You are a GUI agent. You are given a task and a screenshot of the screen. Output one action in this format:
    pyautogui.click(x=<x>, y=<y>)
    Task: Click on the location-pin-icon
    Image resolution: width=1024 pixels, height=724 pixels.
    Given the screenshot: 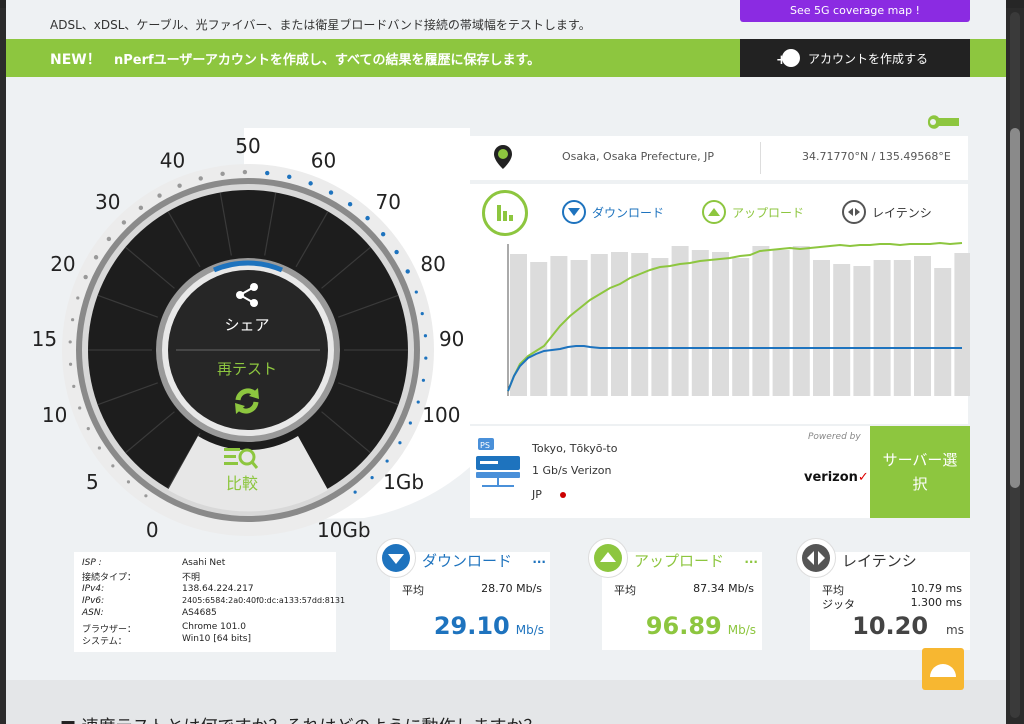 What is the action you would take?
    pyautogui.click(x=503, y=157)
    